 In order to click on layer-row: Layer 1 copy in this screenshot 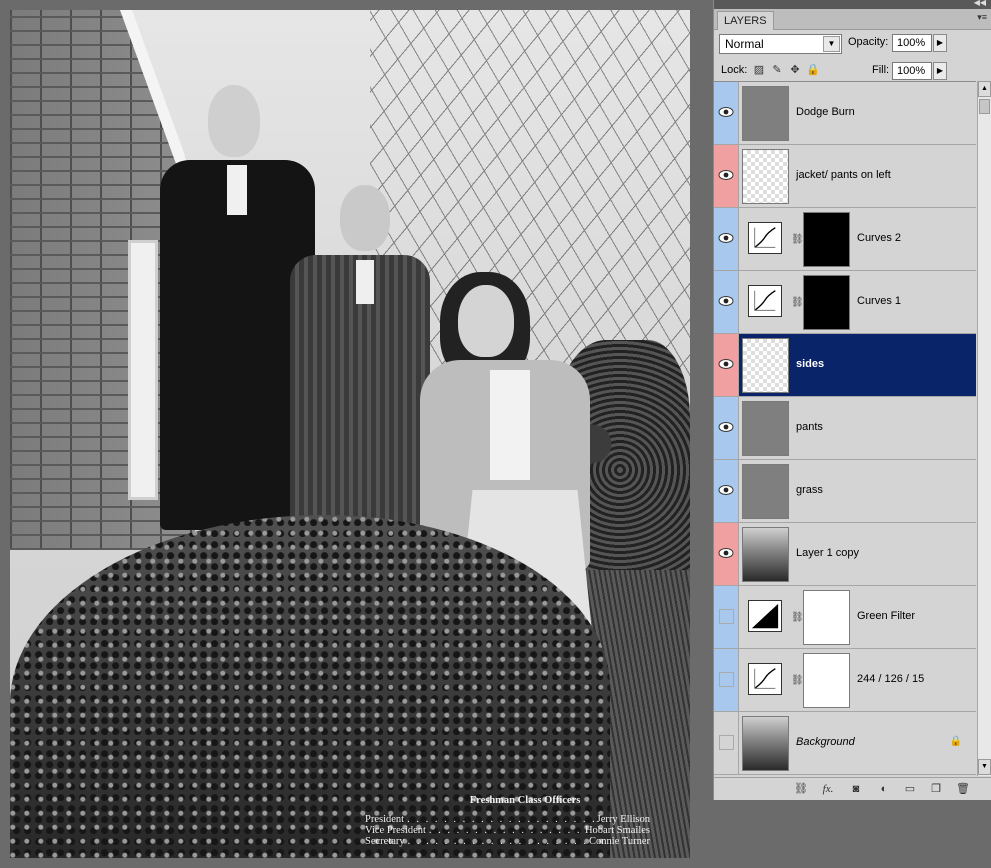, I will do `click(845, 554)`.